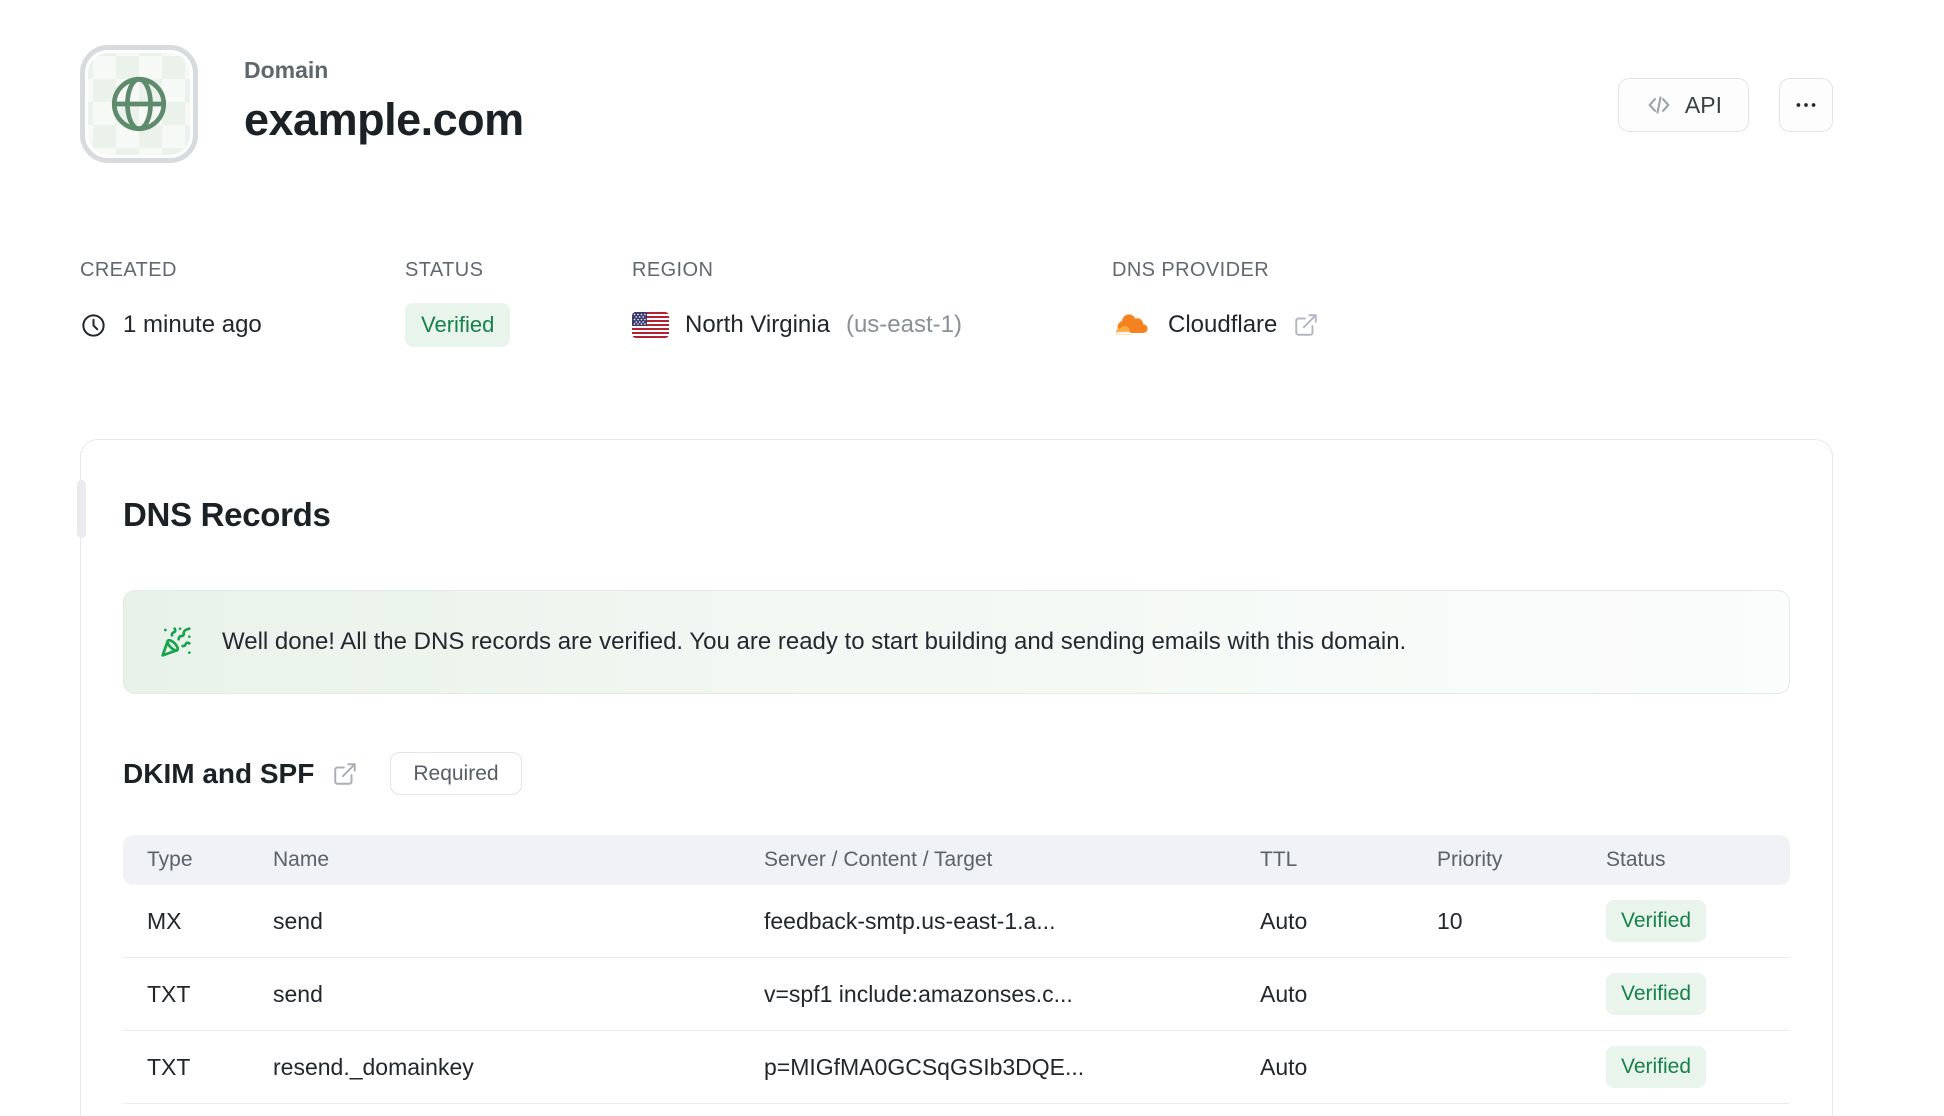 The width and height of the screenshot is (1944, 1116). Describe the element at coordinates (1223, 324) in the screenshot. I see `dns-provider-value: Cloudflare` at that location.